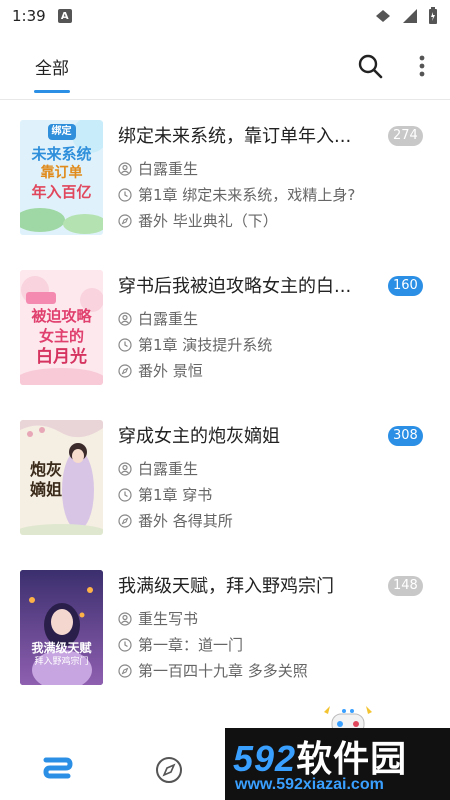 The height and width of the screenshot is (800, 450). Describe the element at coordinates (265, 758) in the screenshot. I see `watermark-number: 592` at that location.